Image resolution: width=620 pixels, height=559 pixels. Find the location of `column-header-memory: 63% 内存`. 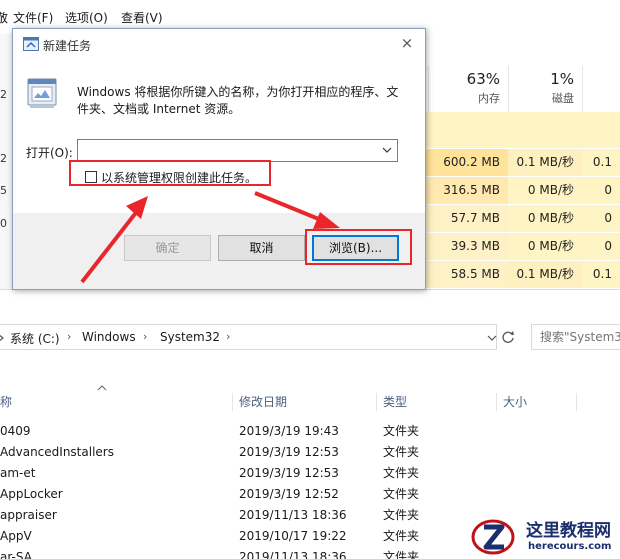

column-header-memory: 63% 内存 is located at coordinates (468, 89).